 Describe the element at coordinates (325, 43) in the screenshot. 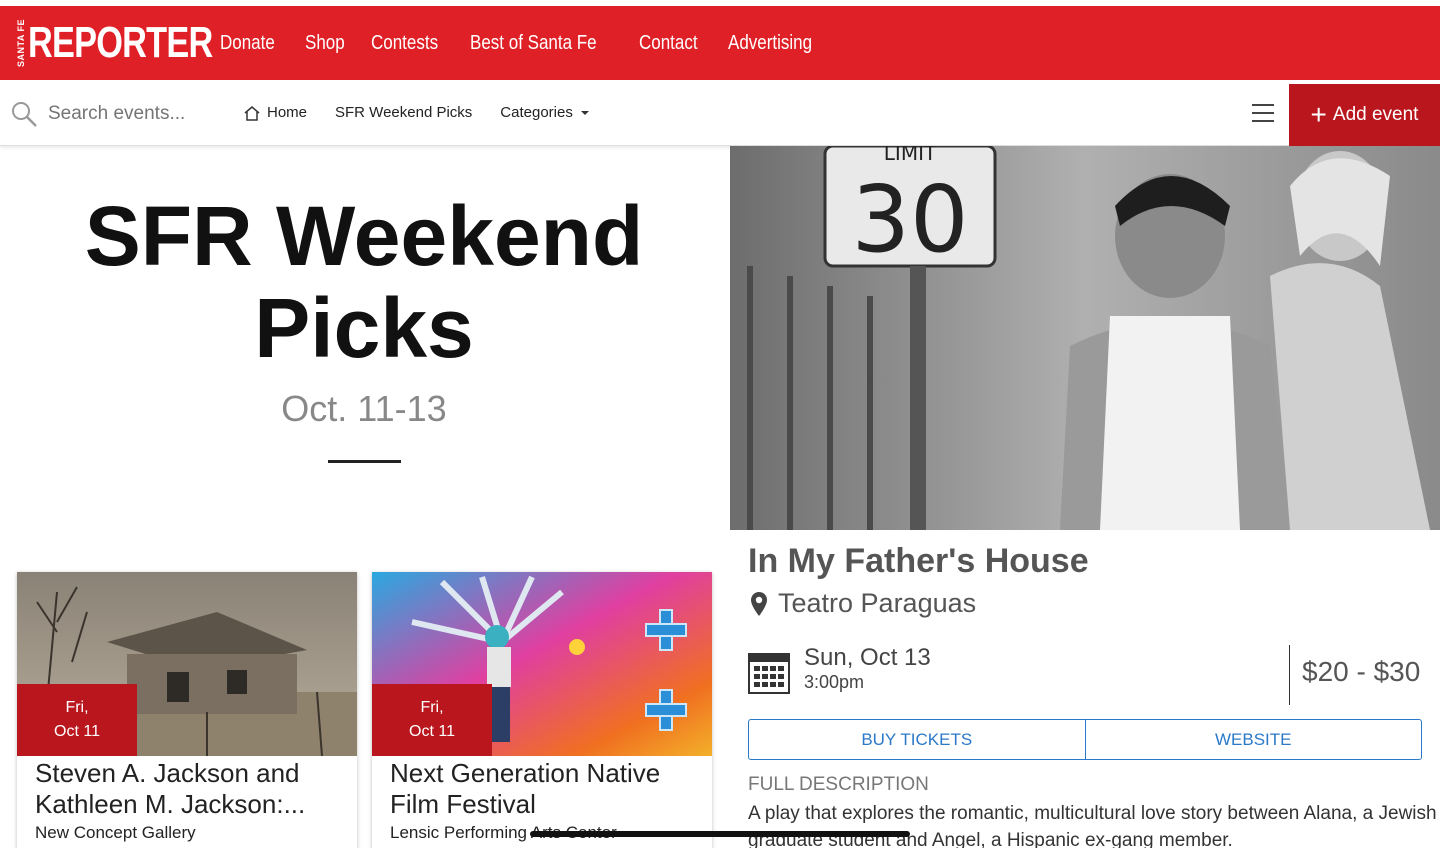

I see `nav-shop: Shop` at that location.